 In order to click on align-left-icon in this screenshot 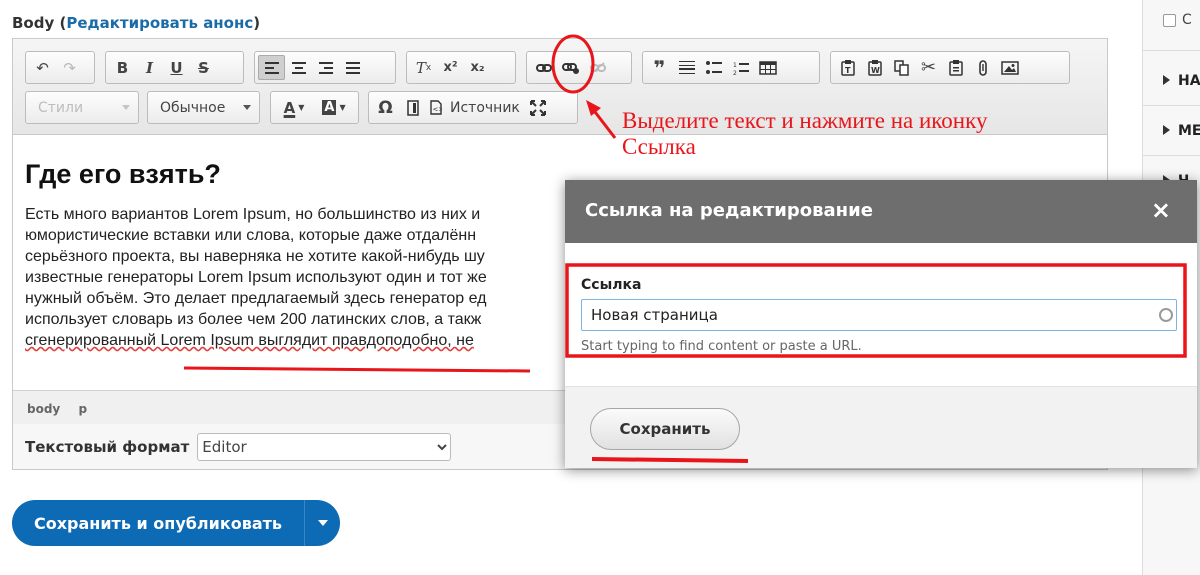, I will do `click(271, 67)`.